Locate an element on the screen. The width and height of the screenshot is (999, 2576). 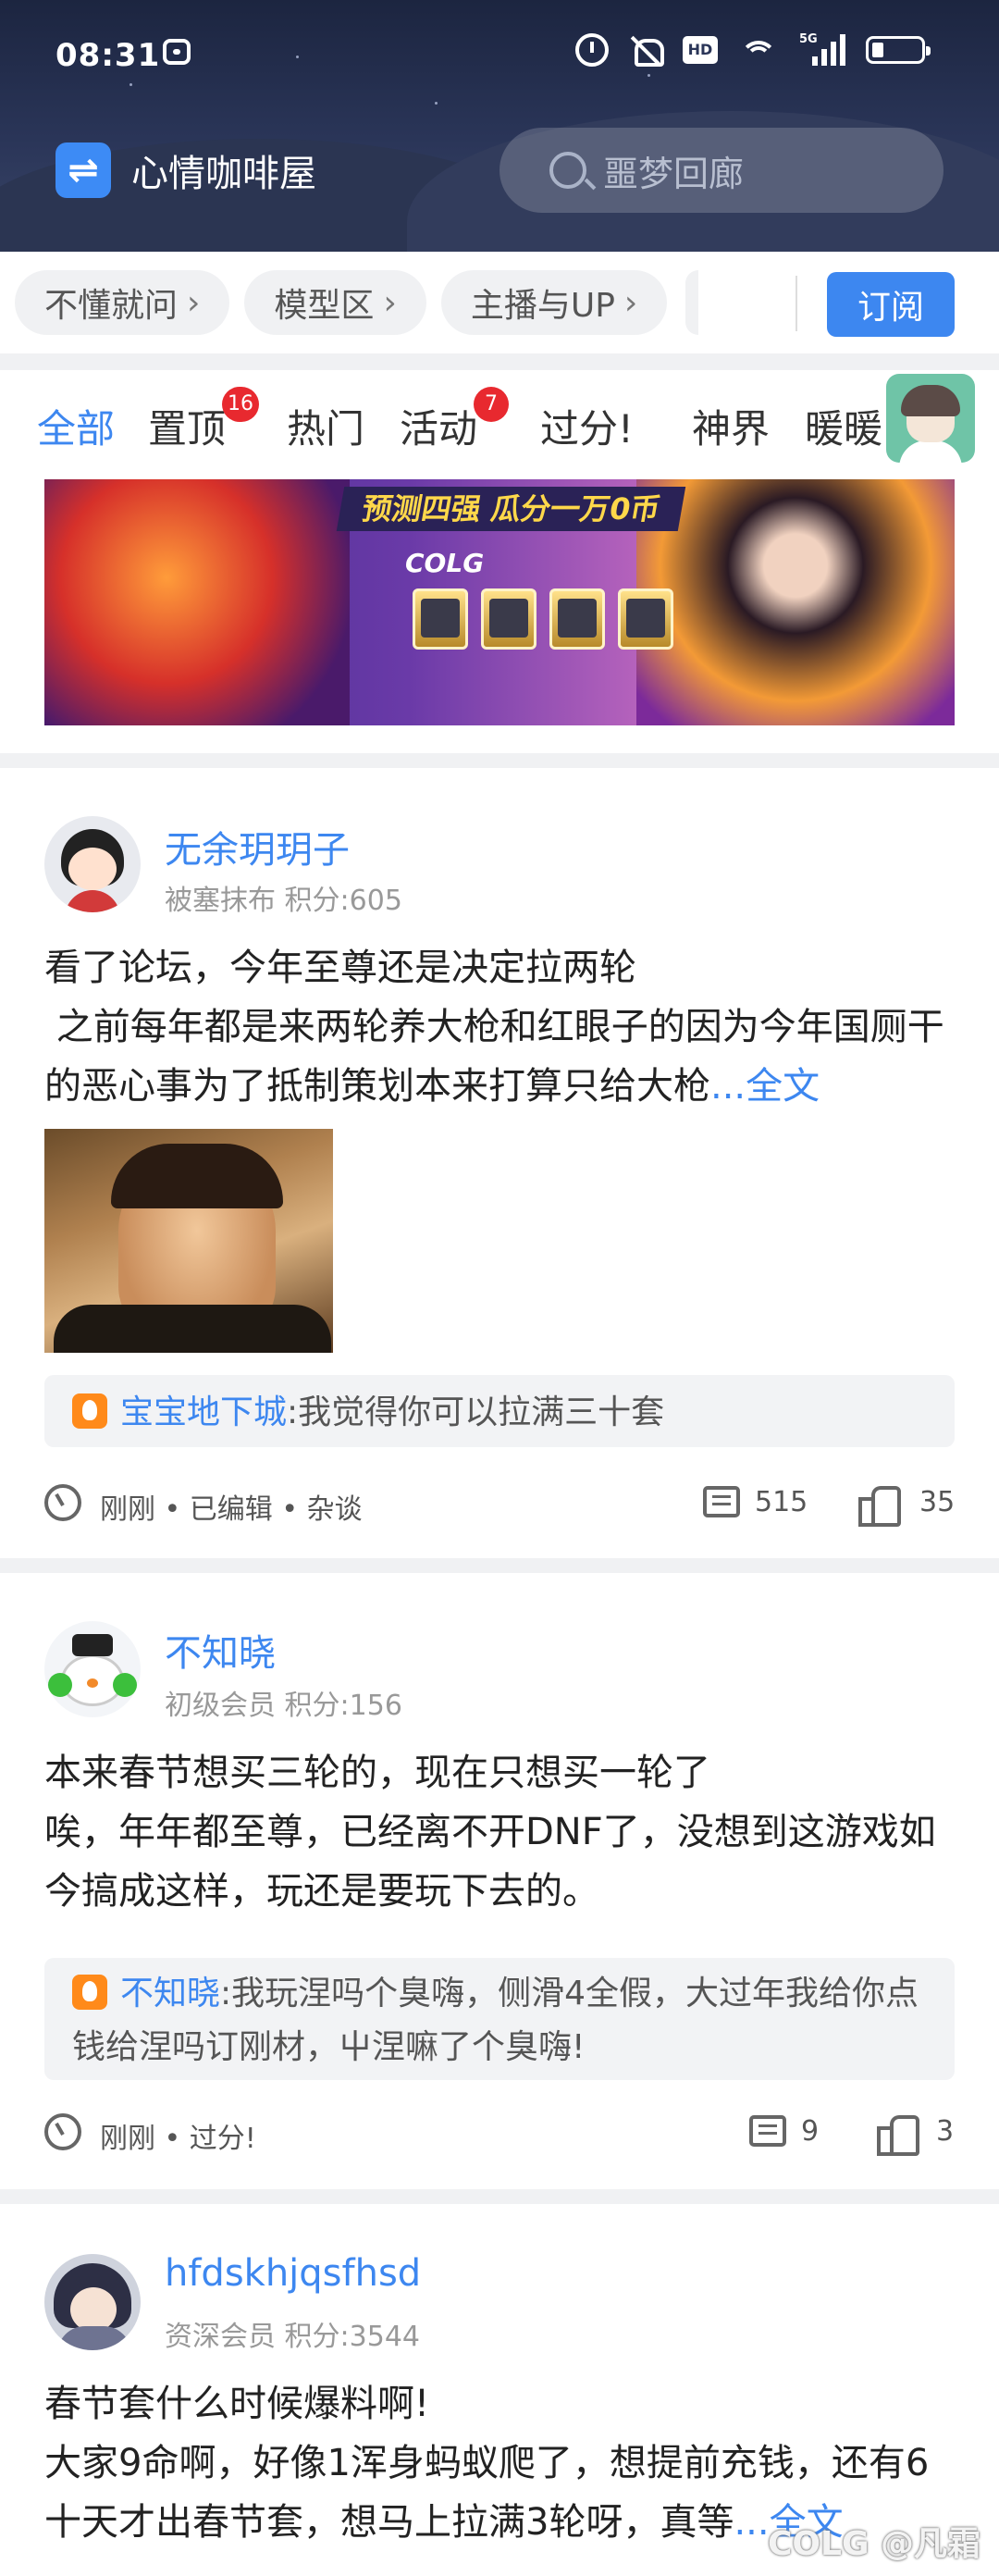
chip-category-partial is located at coordinates (692, 303).